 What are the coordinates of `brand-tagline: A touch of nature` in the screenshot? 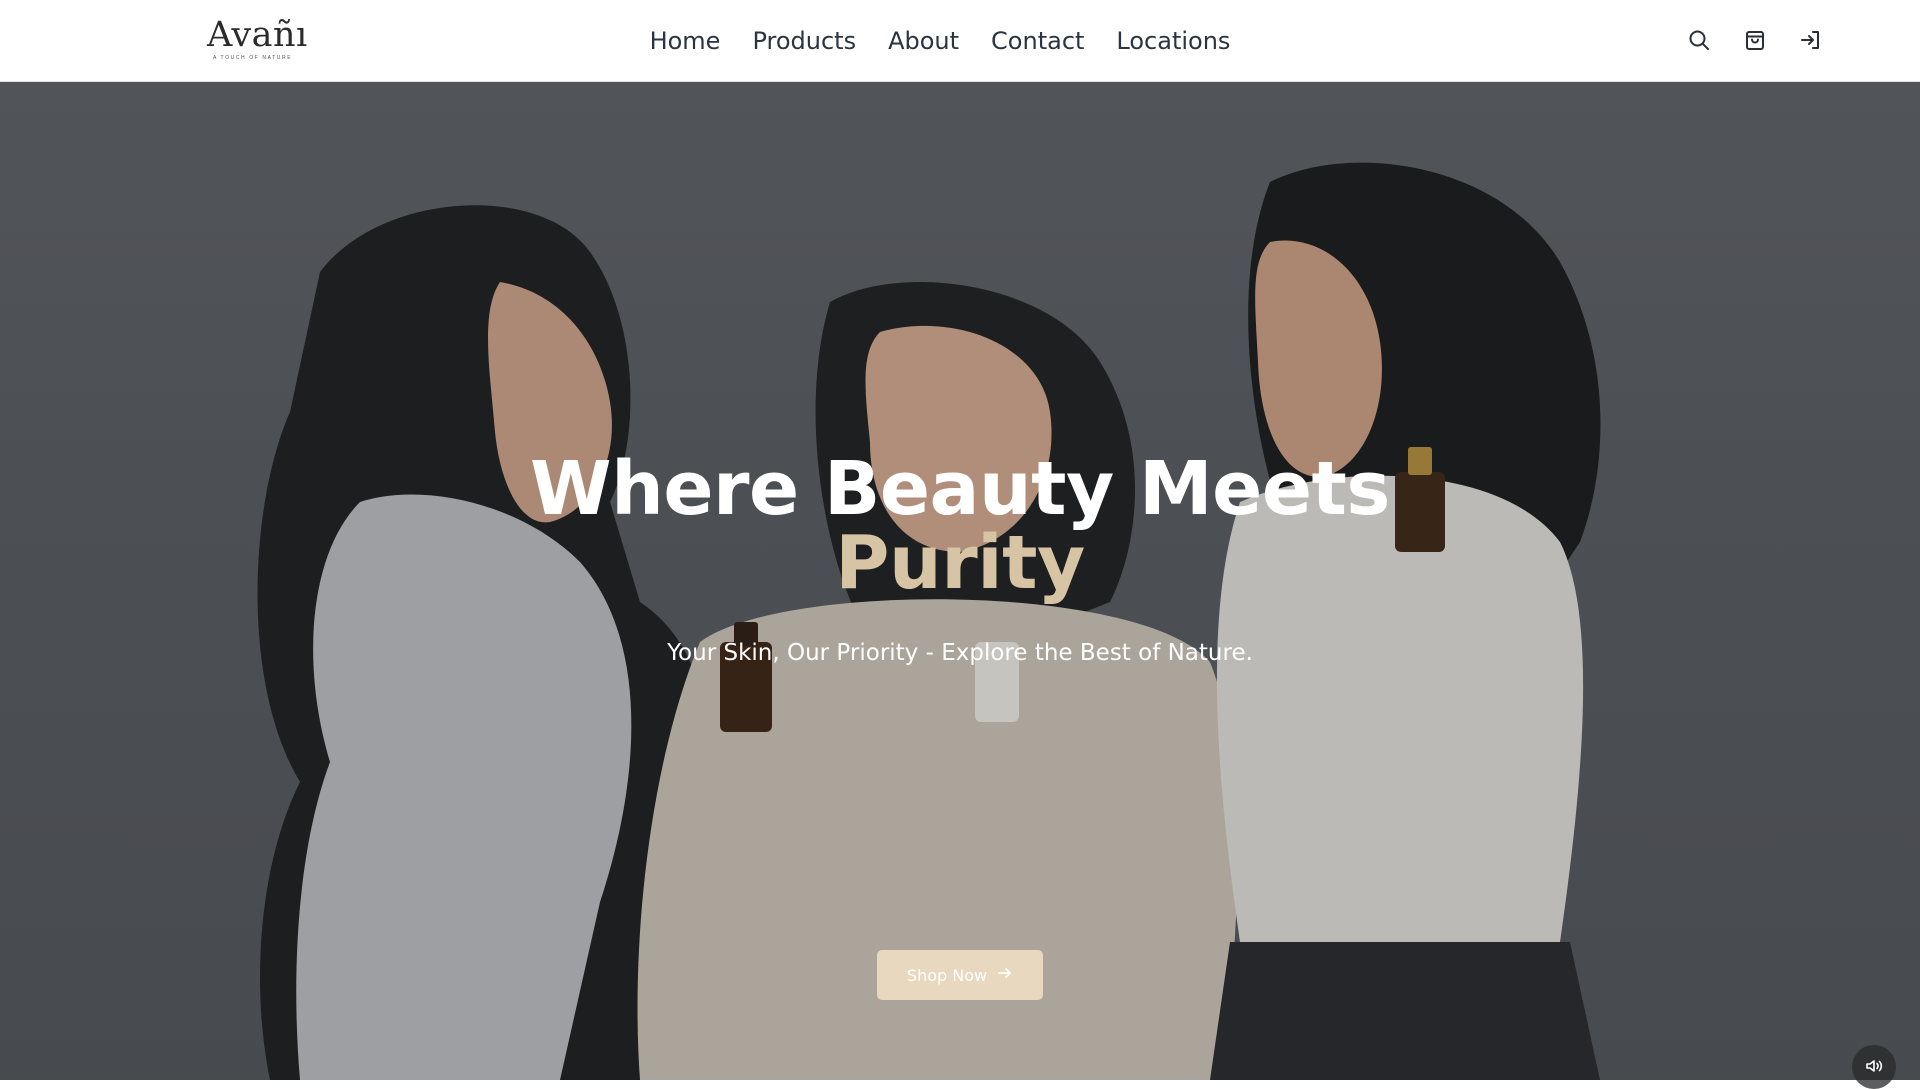 It's located at (253, 58).